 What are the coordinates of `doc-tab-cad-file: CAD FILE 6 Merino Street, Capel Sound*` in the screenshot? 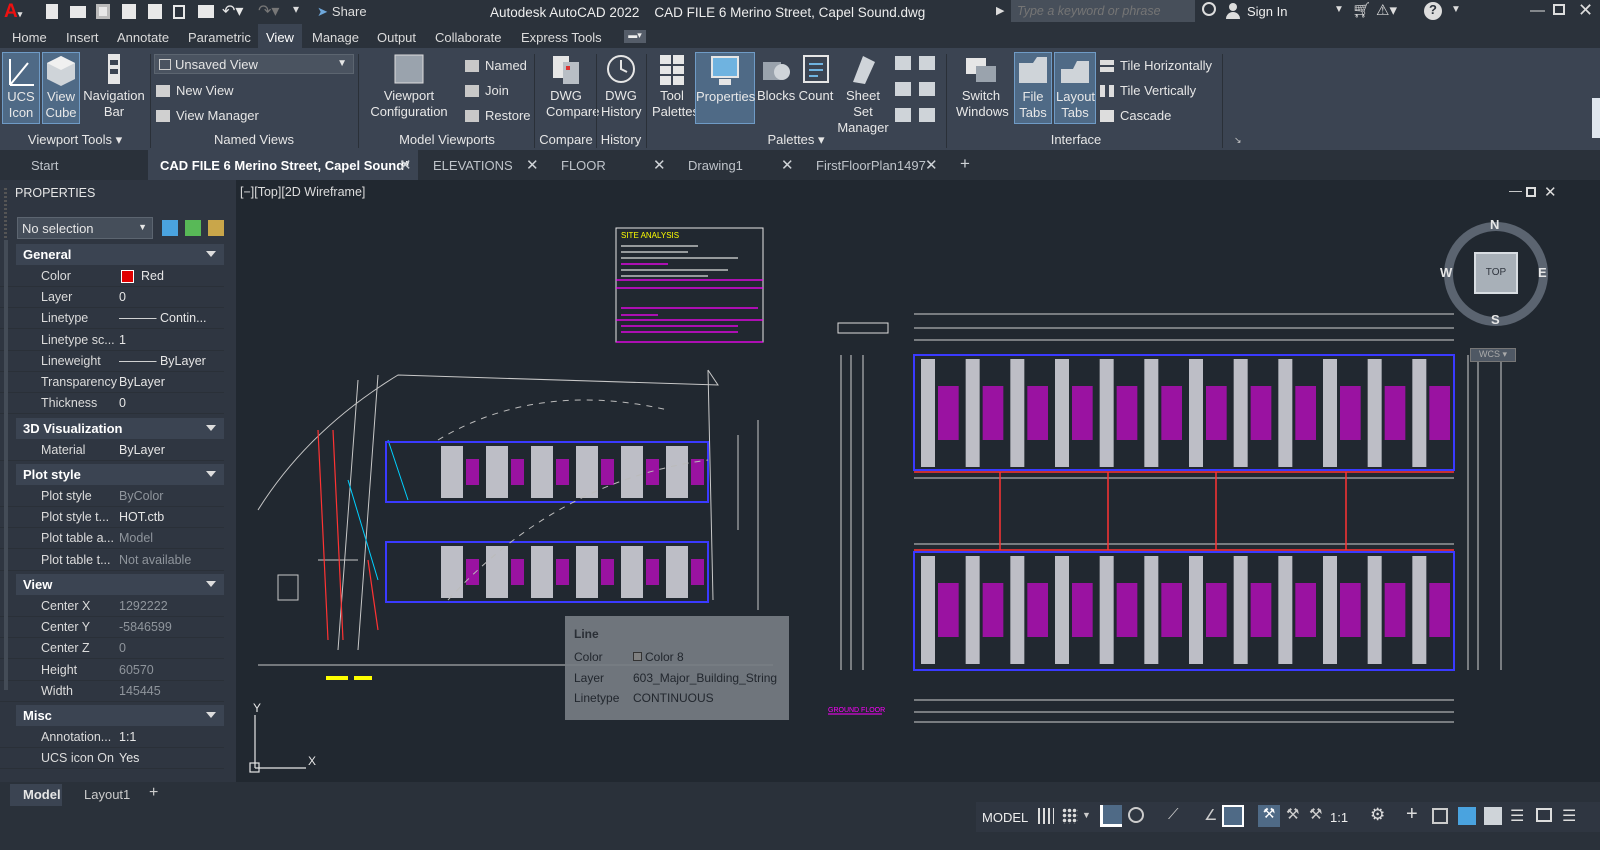 It's located at (283, 165).